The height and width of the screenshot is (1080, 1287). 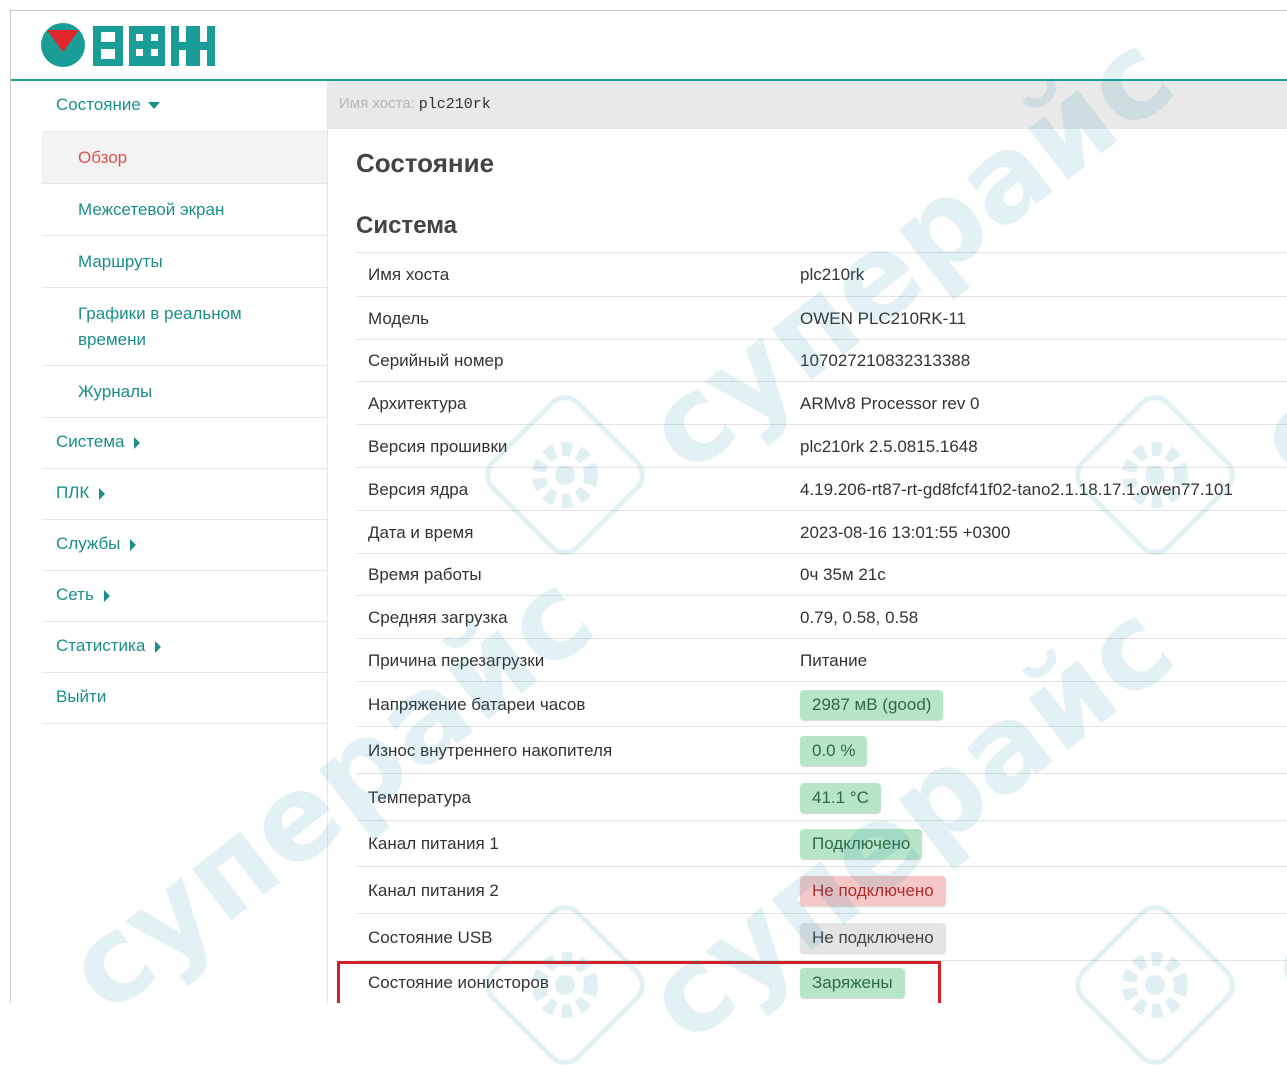 What do you see at coordinates (184, 494) in the screenshot?
I see `sidebar-item-plc: ПЛК` at bounding box center [184, 494].